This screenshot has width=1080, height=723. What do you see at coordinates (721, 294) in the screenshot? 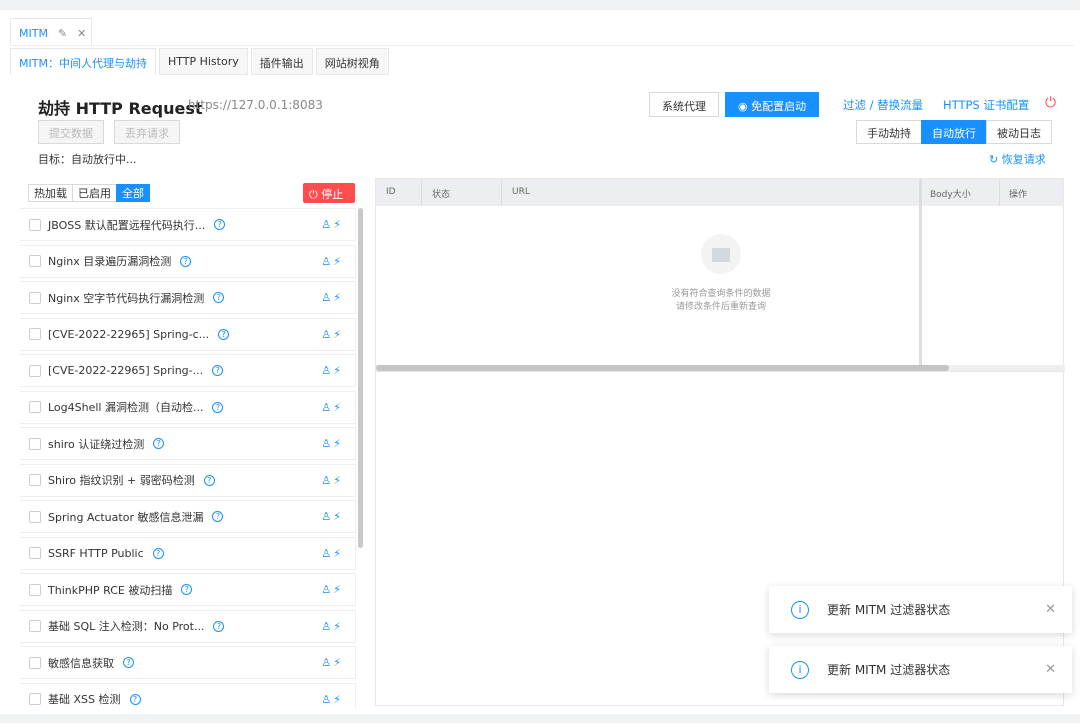
I see `empty-text: 没有符合查询条件的数据` at bounding box center [721, 294].